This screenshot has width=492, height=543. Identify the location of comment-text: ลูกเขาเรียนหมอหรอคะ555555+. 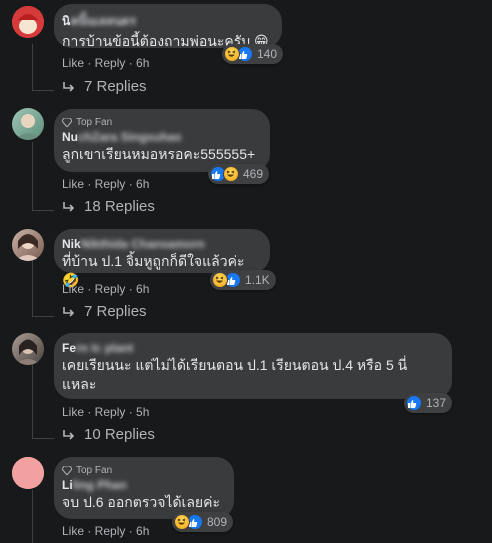
(159, 154).